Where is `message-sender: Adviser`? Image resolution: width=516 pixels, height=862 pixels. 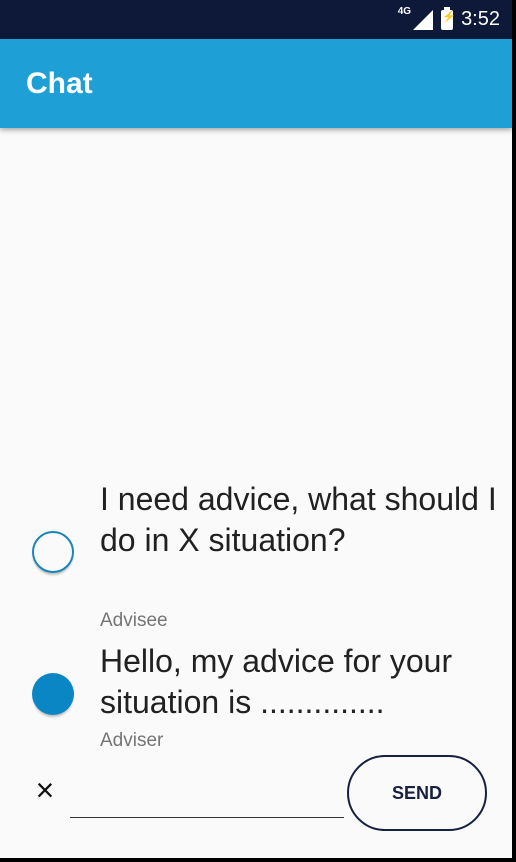
message-sender: Adviser is located at coordinates (132, 740).